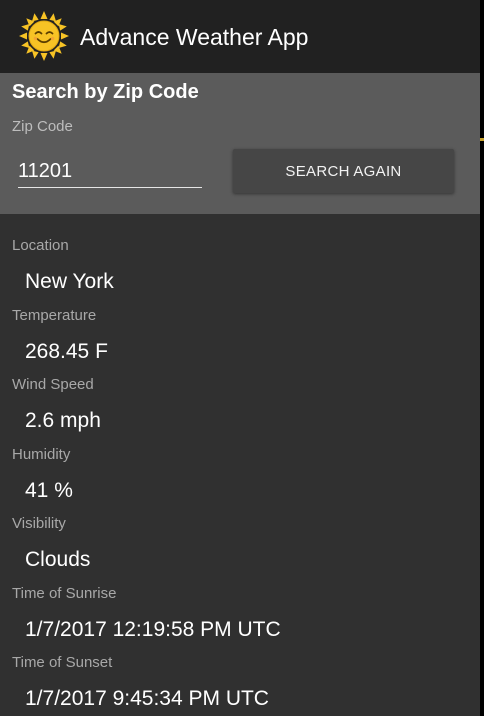 This screenshot has width=484, height=716. Describe the element at coordinates (62, 662) in the screenshot. I see `sunset-label: Time of Sunset` at that location.